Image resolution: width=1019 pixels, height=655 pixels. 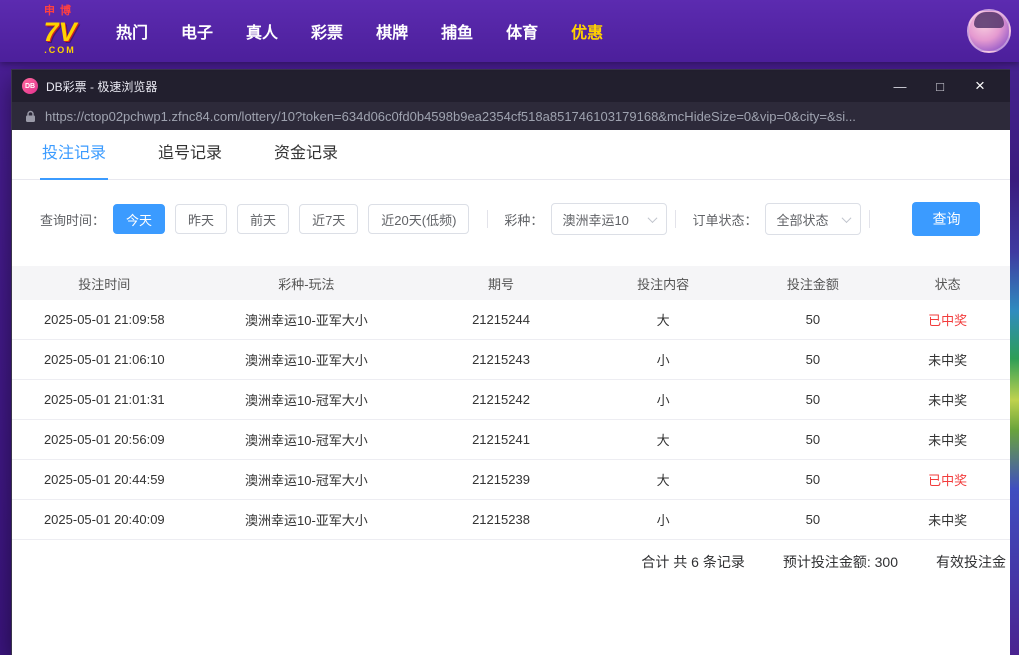 I want to click on time-filter-button: 近7天, so click(x=329, y=219).